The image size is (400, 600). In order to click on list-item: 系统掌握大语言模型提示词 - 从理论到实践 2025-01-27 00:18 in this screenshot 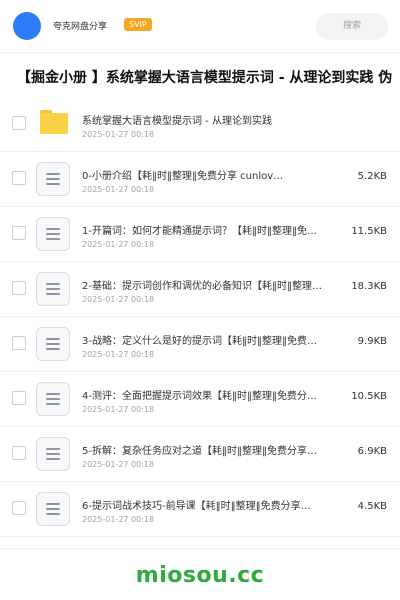, I will do `click(200, 124)`.